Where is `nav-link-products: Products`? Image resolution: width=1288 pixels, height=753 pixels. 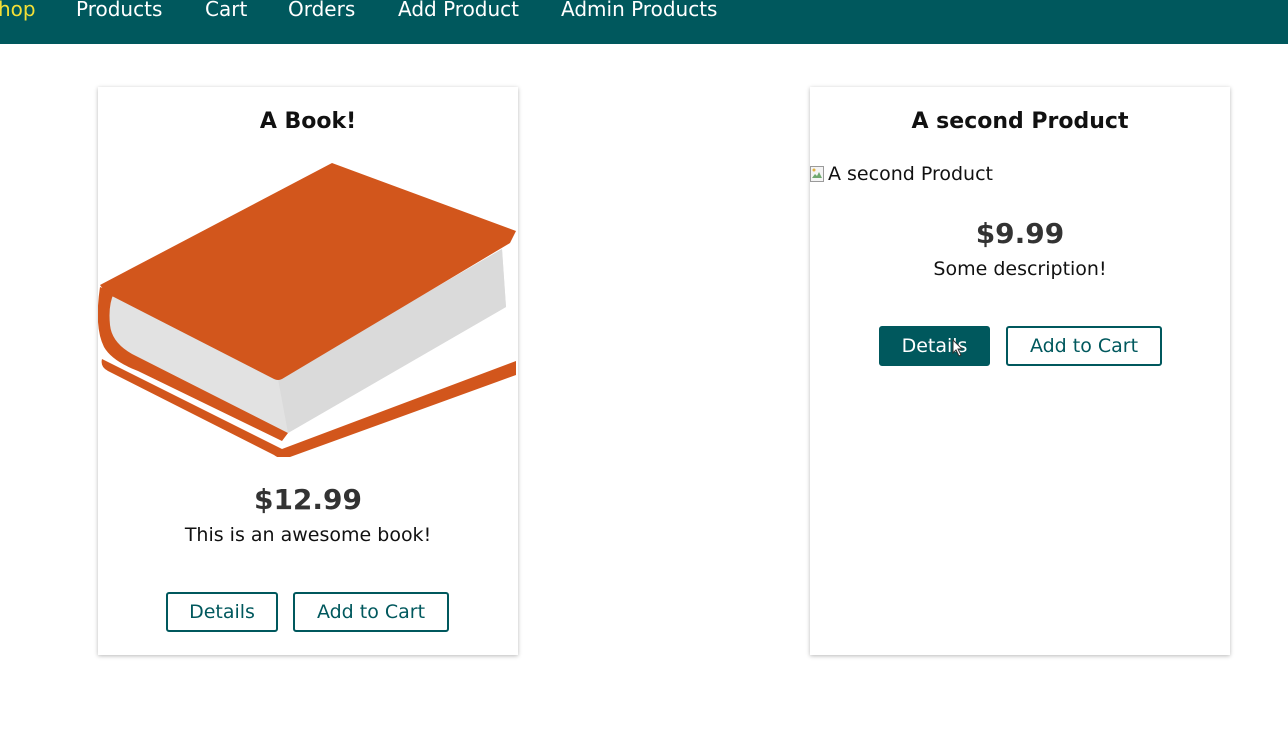 nav-link-products: Products is located at coordinates (119, 10).